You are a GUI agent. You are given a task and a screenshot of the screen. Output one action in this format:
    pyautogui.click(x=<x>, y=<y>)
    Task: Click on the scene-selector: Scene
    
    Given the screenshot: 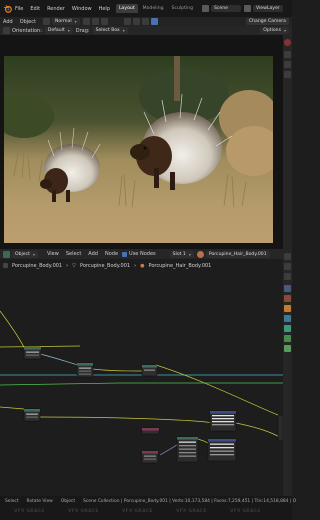 What is the action you would take?
    pyautogui.click(x=225, y=8)
    